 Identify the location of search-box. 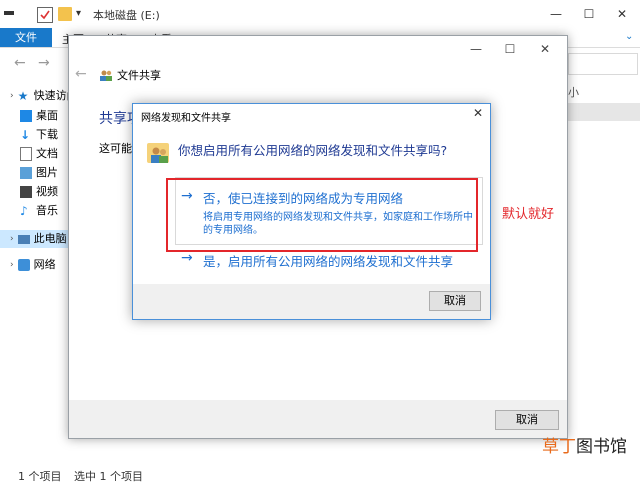
(603, 64).